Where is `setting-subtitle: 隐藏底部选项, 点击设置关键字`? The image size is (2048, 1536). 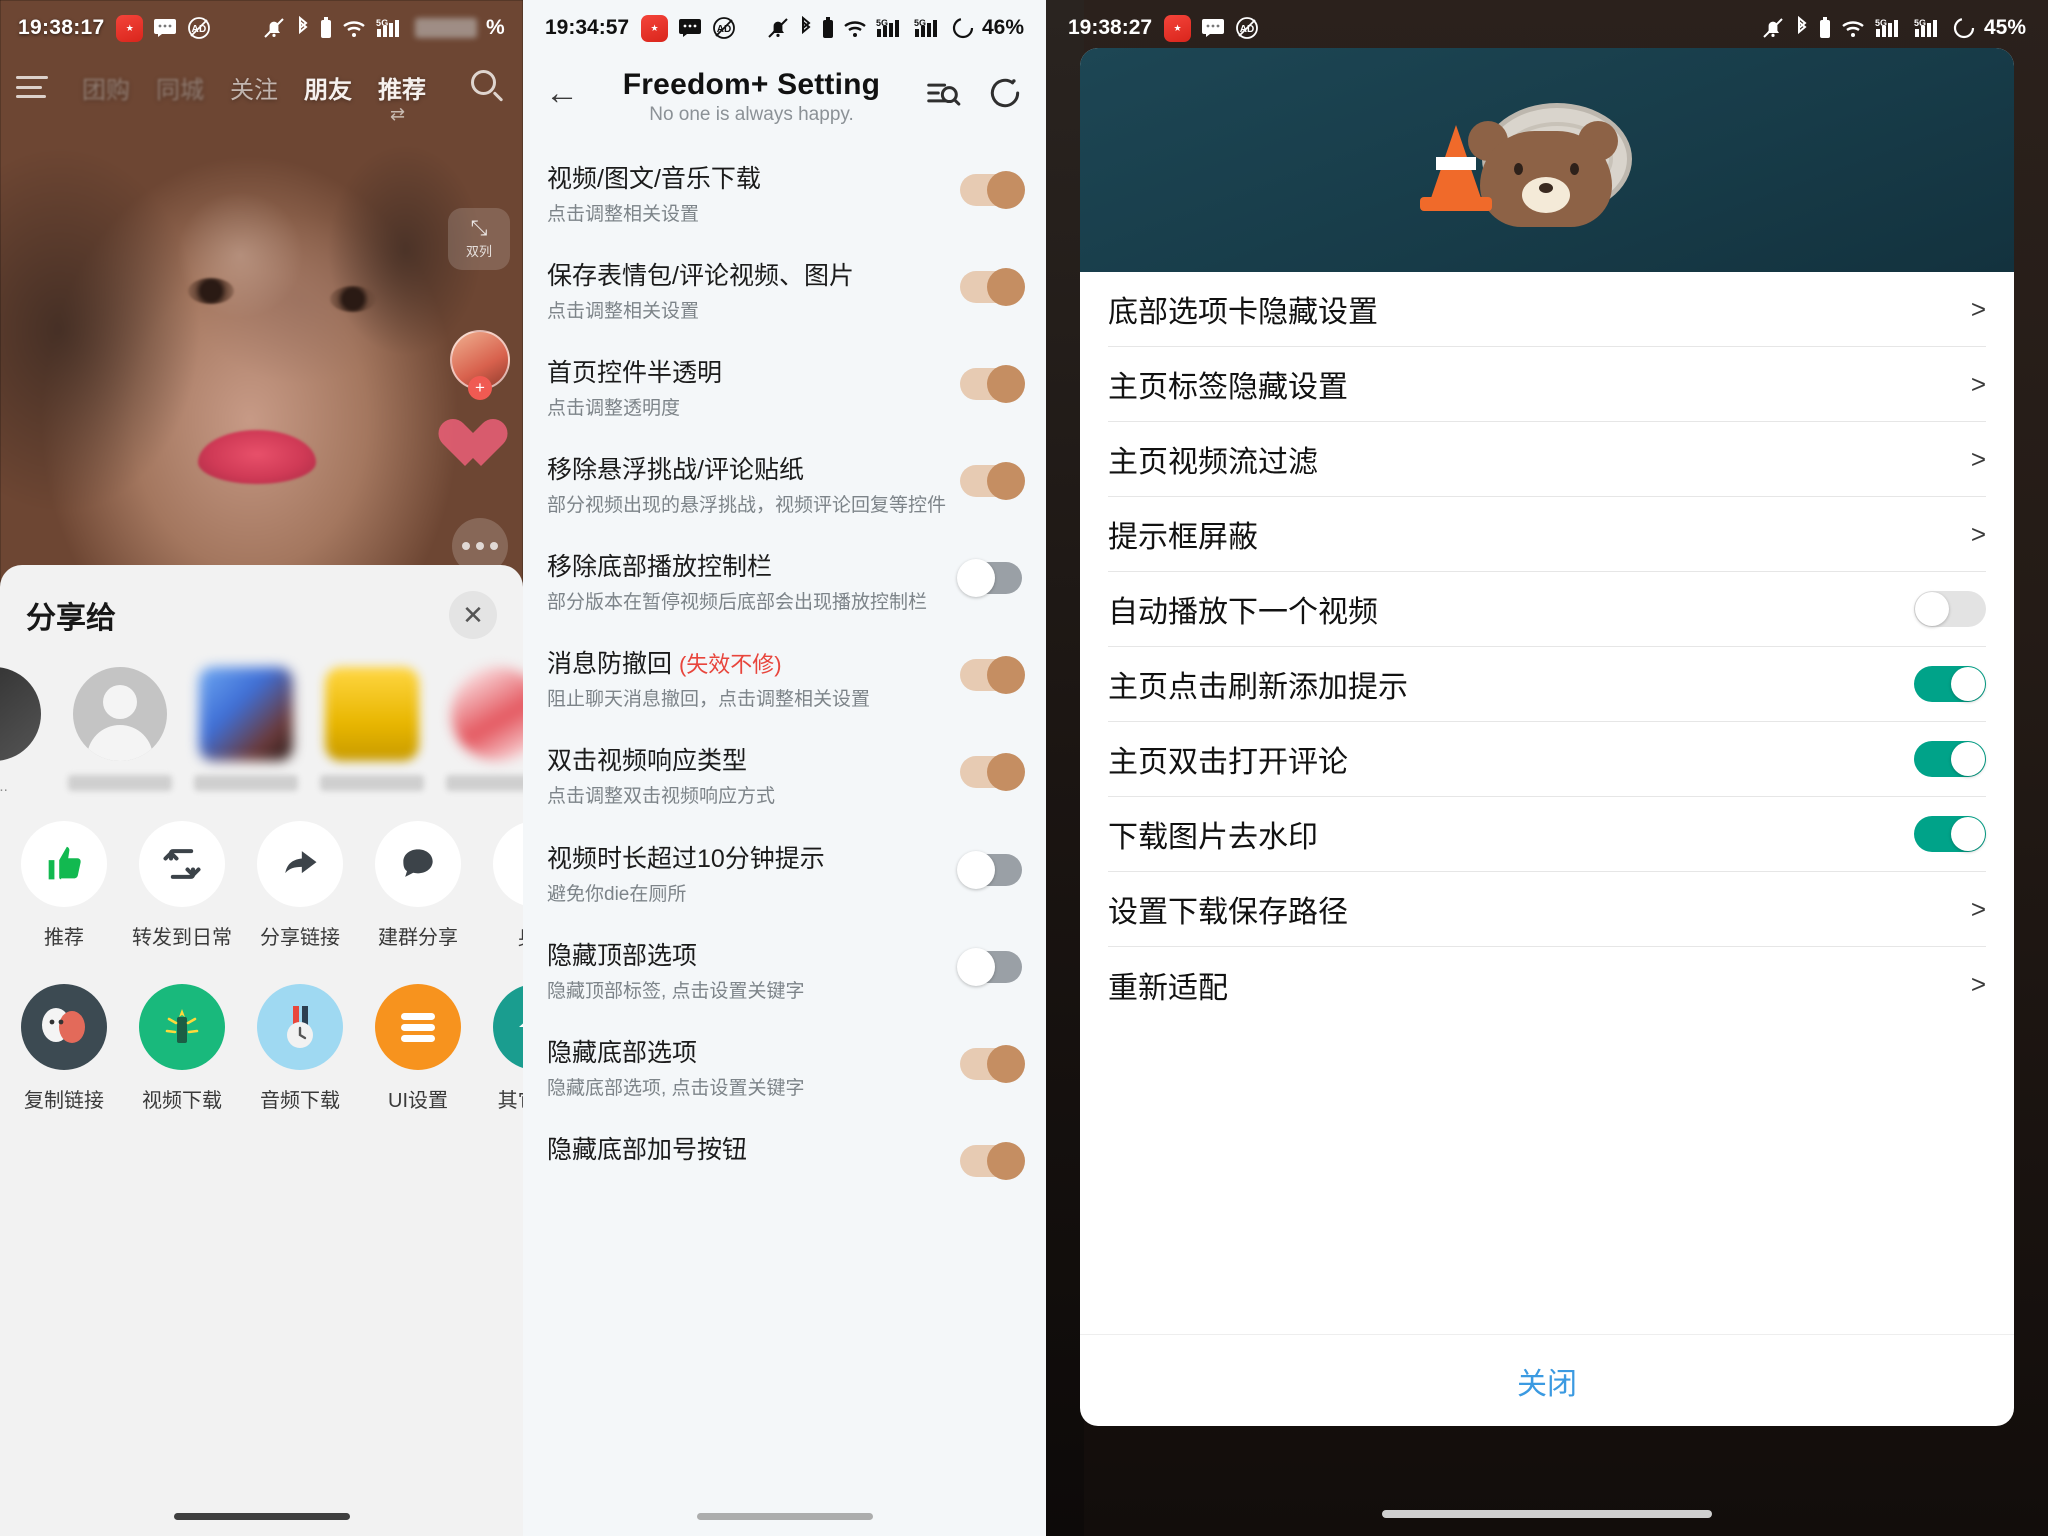 setting-subtitle: 隐藏底部选项, 点击设置关键字 is located at coordinates (676, 1088).